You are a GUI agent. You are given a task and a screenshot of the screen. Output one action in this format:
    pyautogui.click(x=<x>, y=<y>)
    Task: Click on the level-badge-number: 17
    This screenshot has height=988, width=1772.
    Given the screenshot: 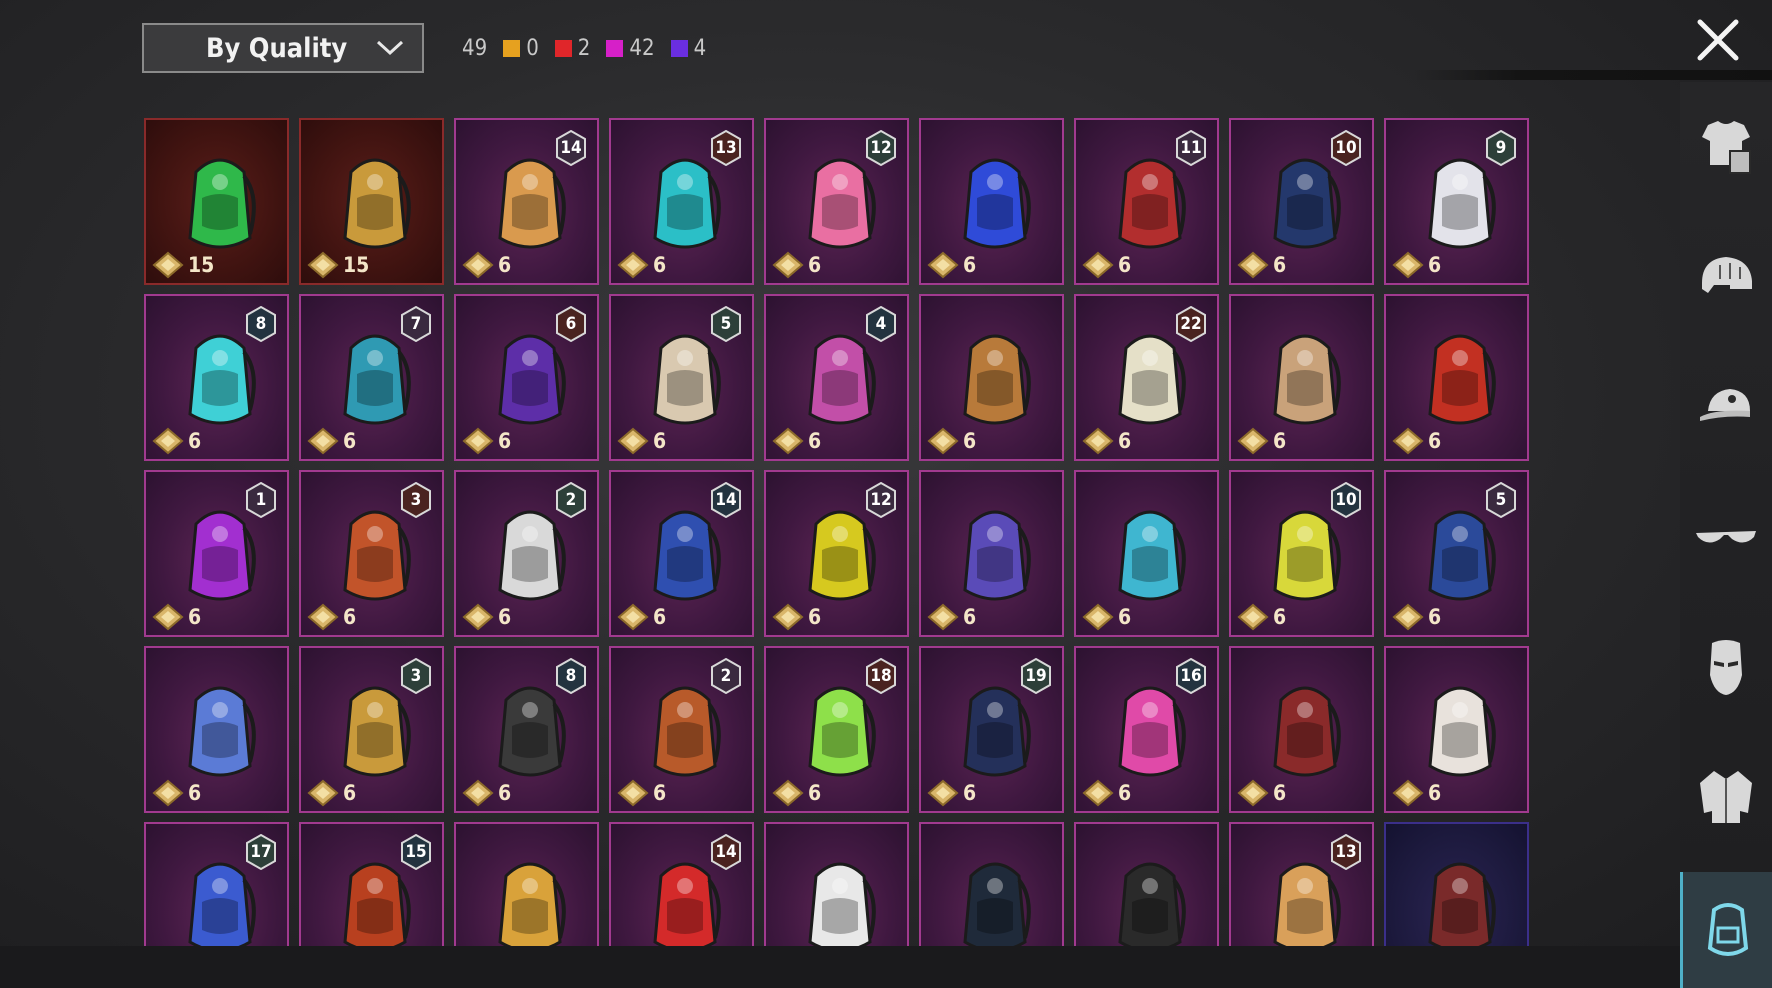 What is the action you would take?
    pyautogui.click(x=261, y=852)
    